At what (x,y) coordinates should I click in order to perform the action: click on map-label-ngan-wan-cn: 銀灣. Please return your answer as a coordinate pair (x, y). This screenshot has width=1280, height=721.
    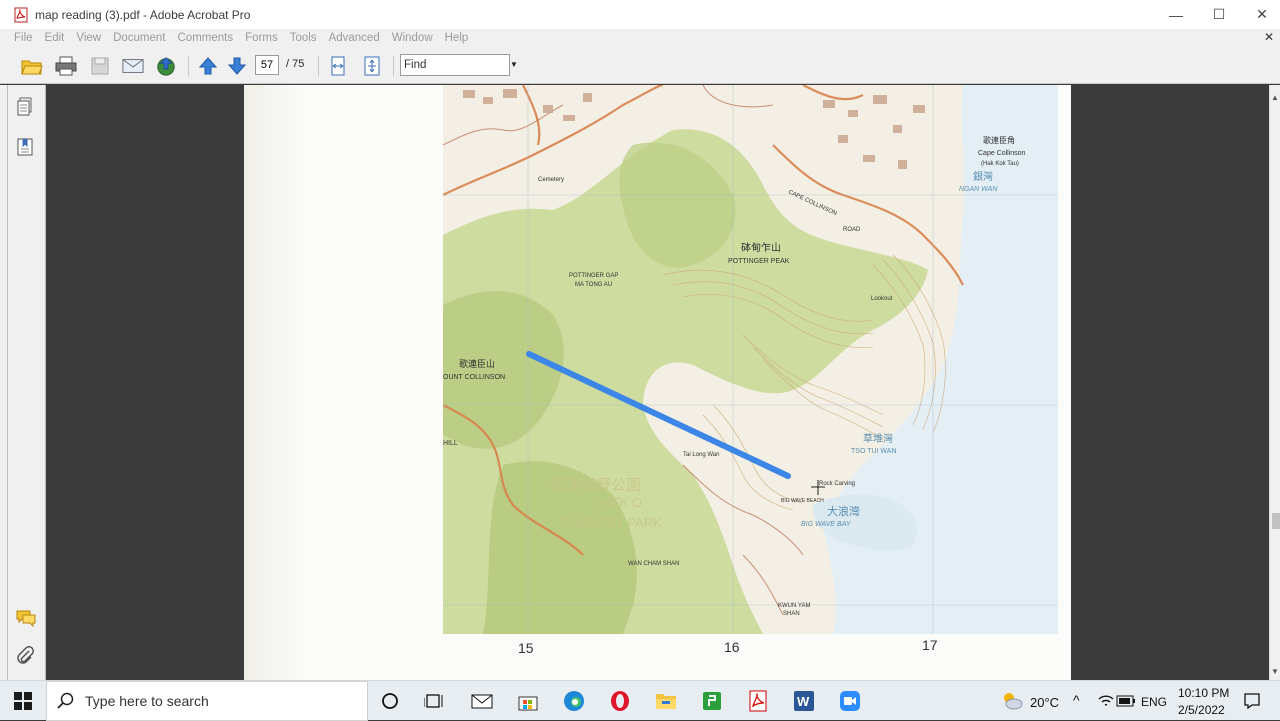
    Looking at the image, I should click on (983, 176).